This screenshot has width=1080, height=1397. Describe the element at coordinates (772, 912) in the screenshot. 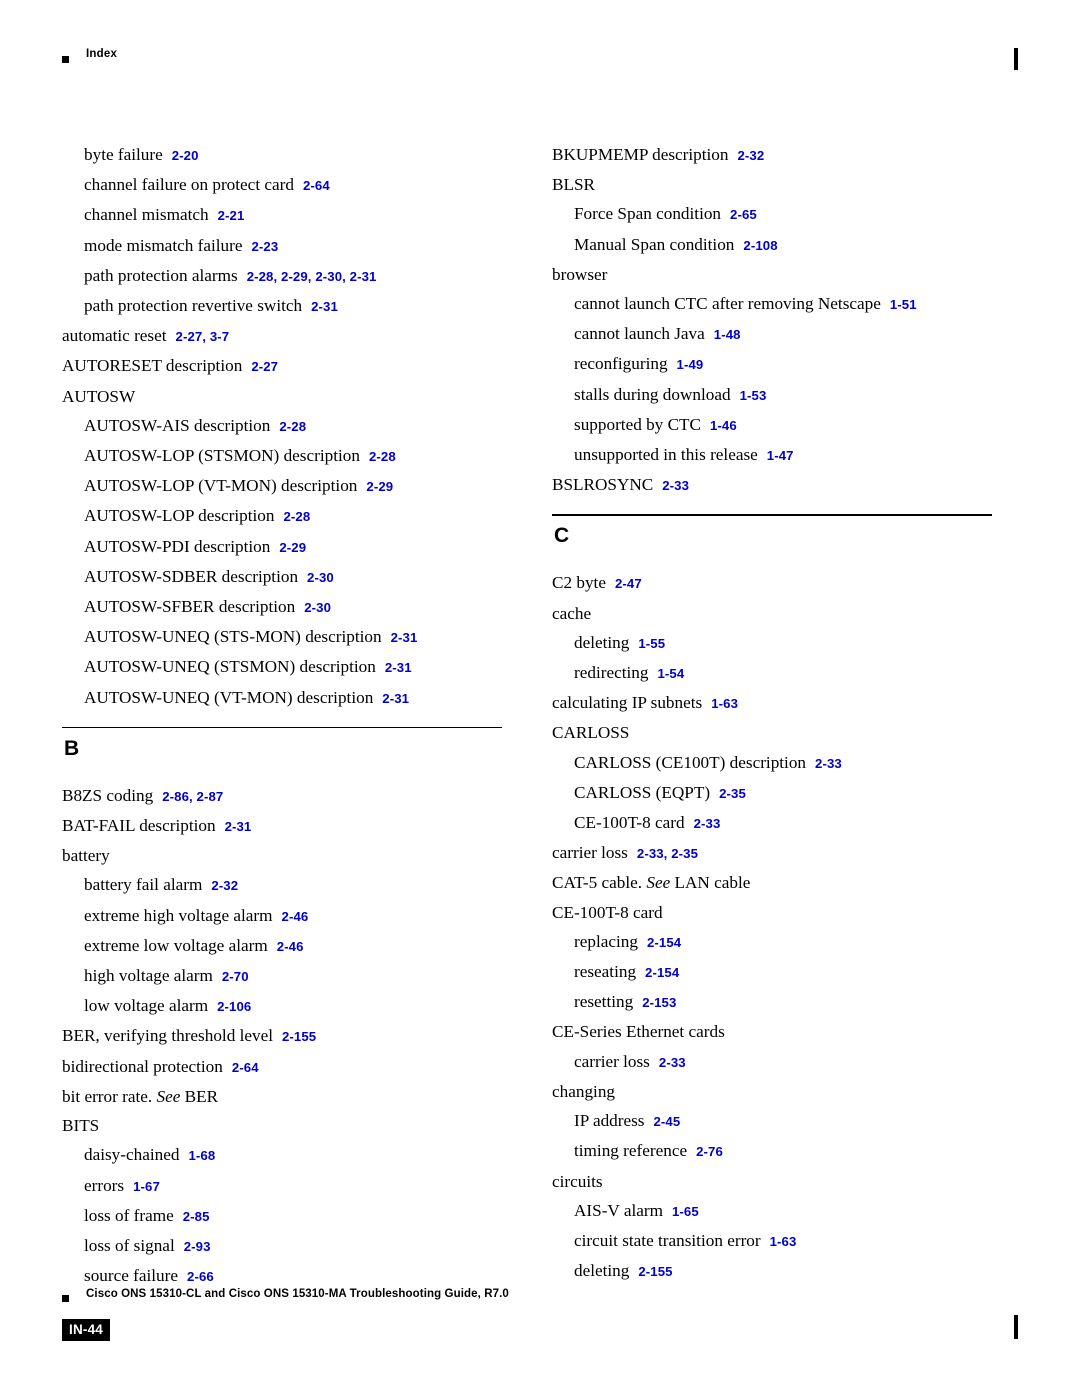

I see `index-entry: CE-100T-8 card` at that location.